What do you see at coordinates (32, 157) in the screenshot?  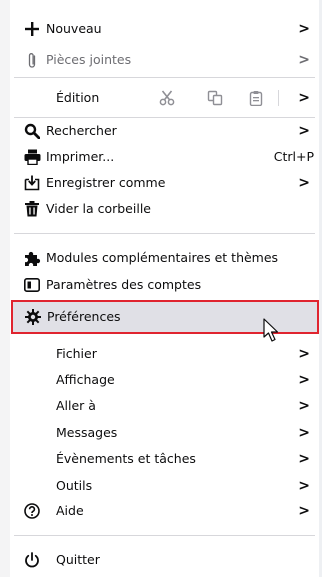 I see `printer-icon` at bounding box center [32, 157].